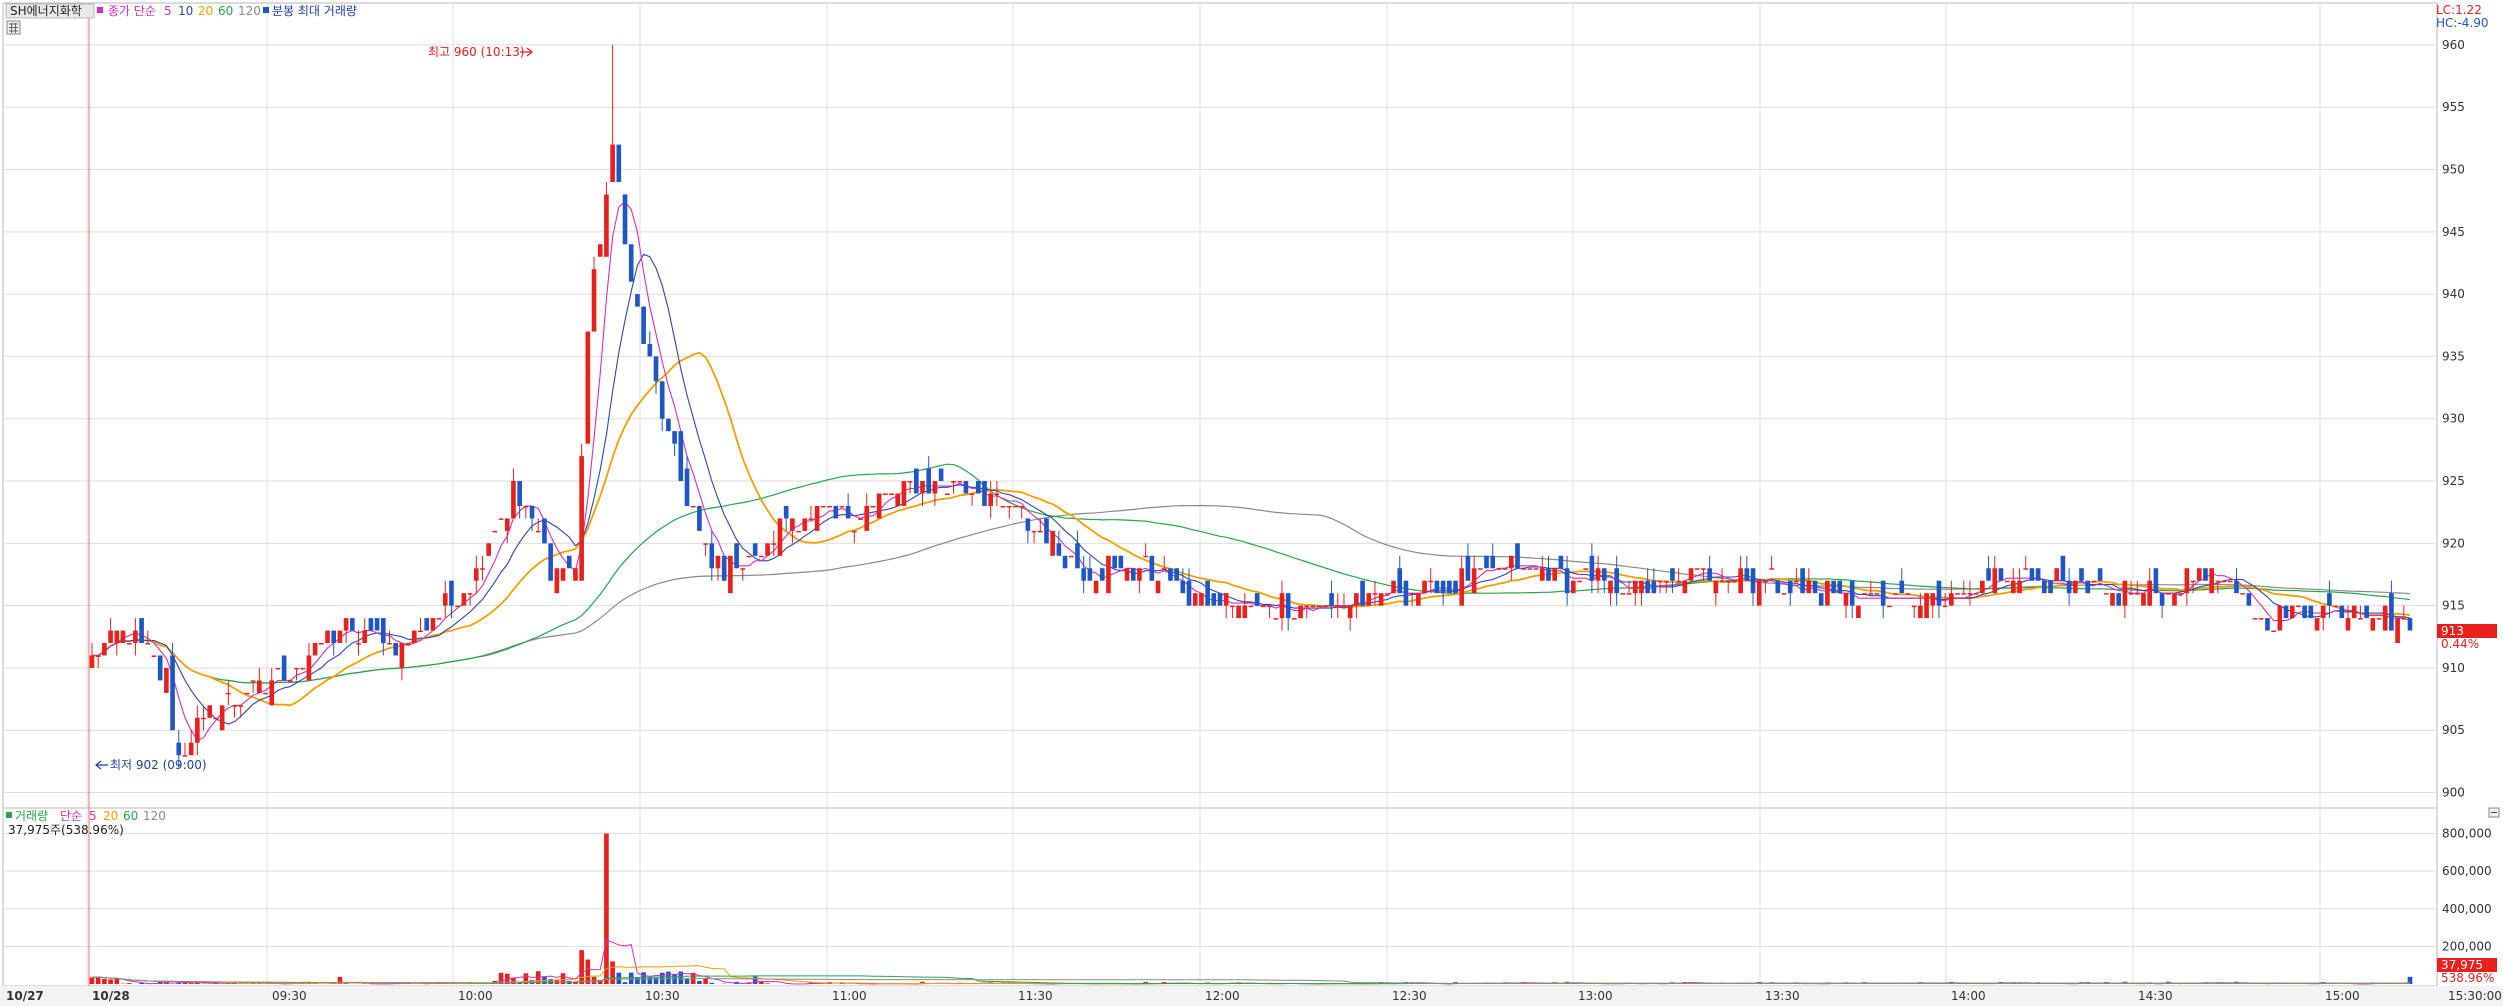 This screenshot has width=2503, height=1006. Describe the element at coordinates (2453, 730) in the screenshot. I see `price-tick-label: 905` at that location.